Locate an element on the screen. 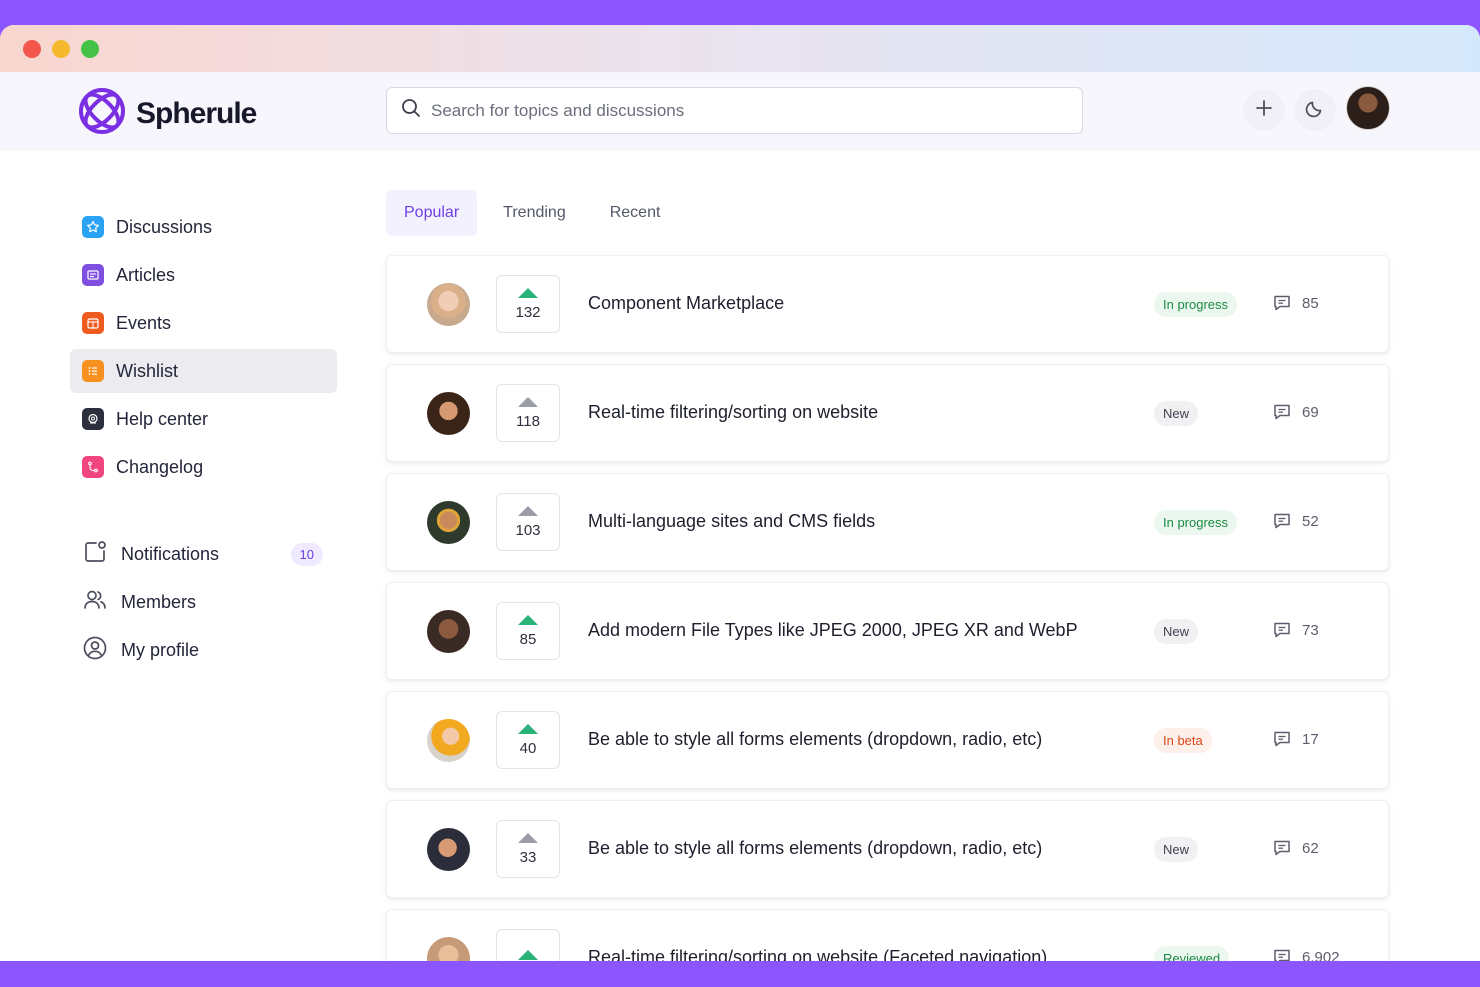 This screenshot has height=987, width=1480. sidebar-item-members: Members is located at coordinates (203, 602).